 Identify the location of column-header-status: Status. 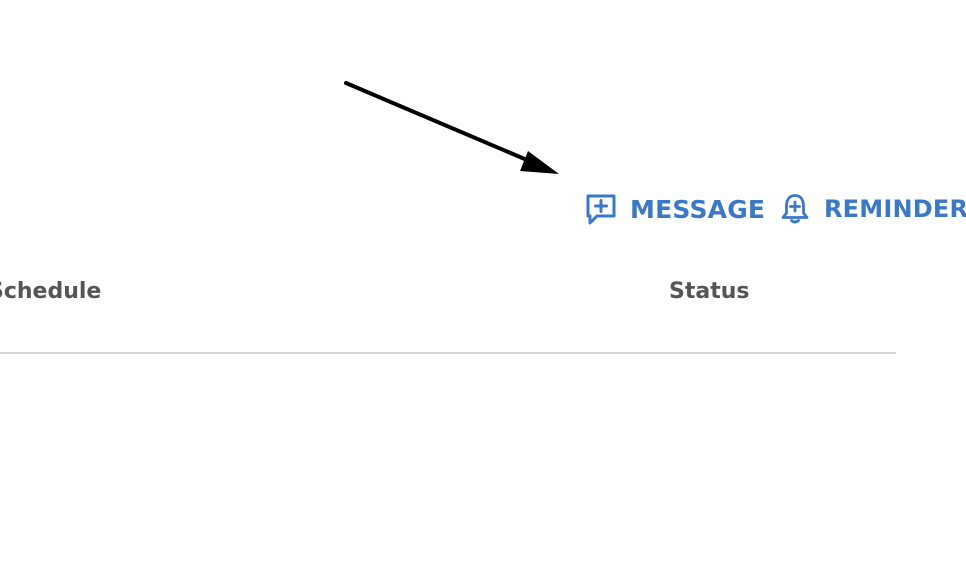
(709, 291).